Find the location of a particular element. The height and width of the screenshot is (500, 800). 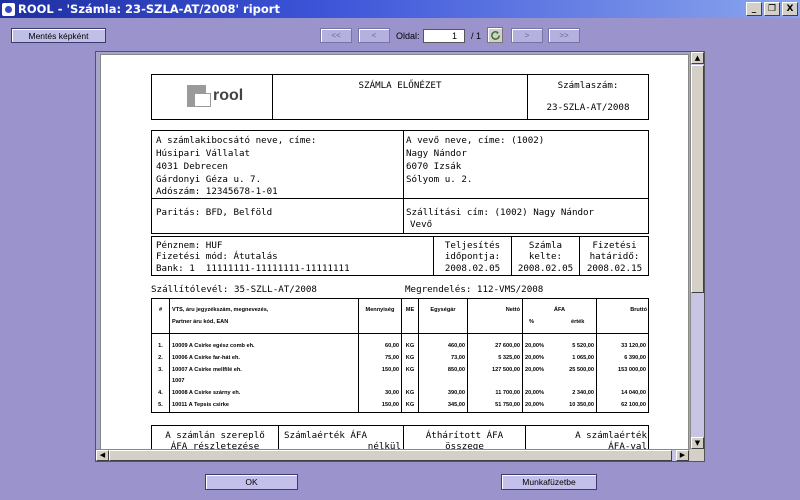

issuer-label: A számlakibocsátó neve, címe: is located at coordinates (236, 140).